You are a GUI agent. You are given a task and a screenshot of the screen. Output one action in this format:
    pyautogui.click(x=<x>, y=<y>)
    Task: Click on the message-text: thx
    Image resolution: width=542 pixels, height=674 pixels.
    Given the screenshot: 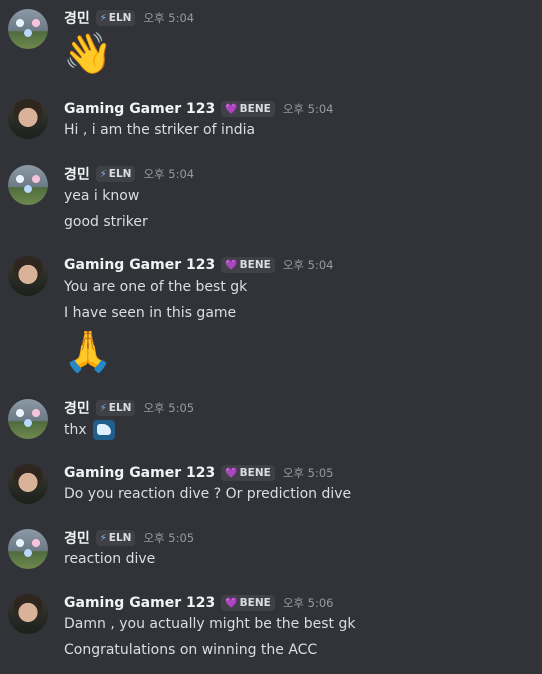 What is the action you would take?
    pyautogui.click(x=90, y=430)
    